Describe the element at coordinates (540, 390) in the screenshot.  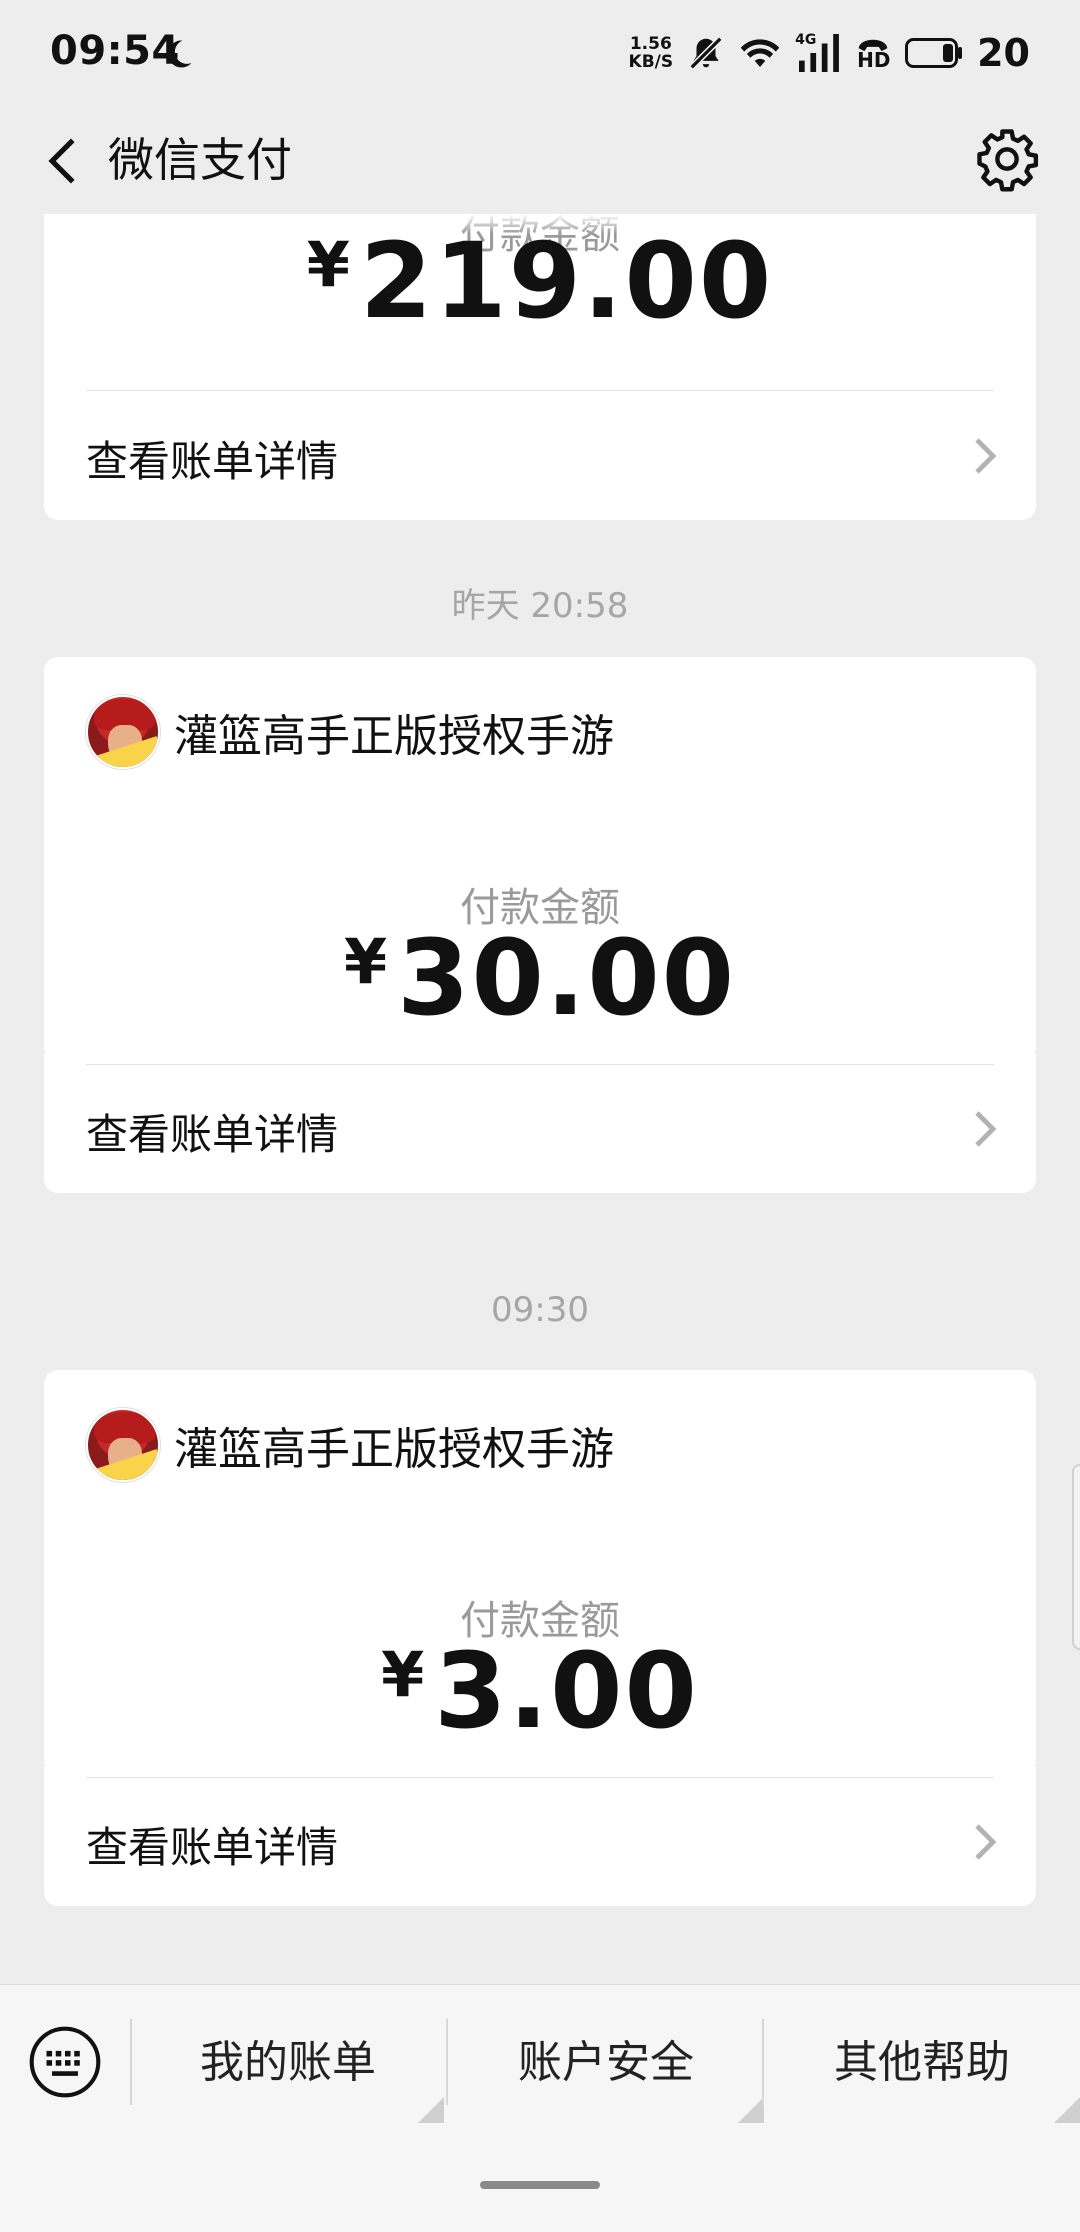
I see `divider` at that location.